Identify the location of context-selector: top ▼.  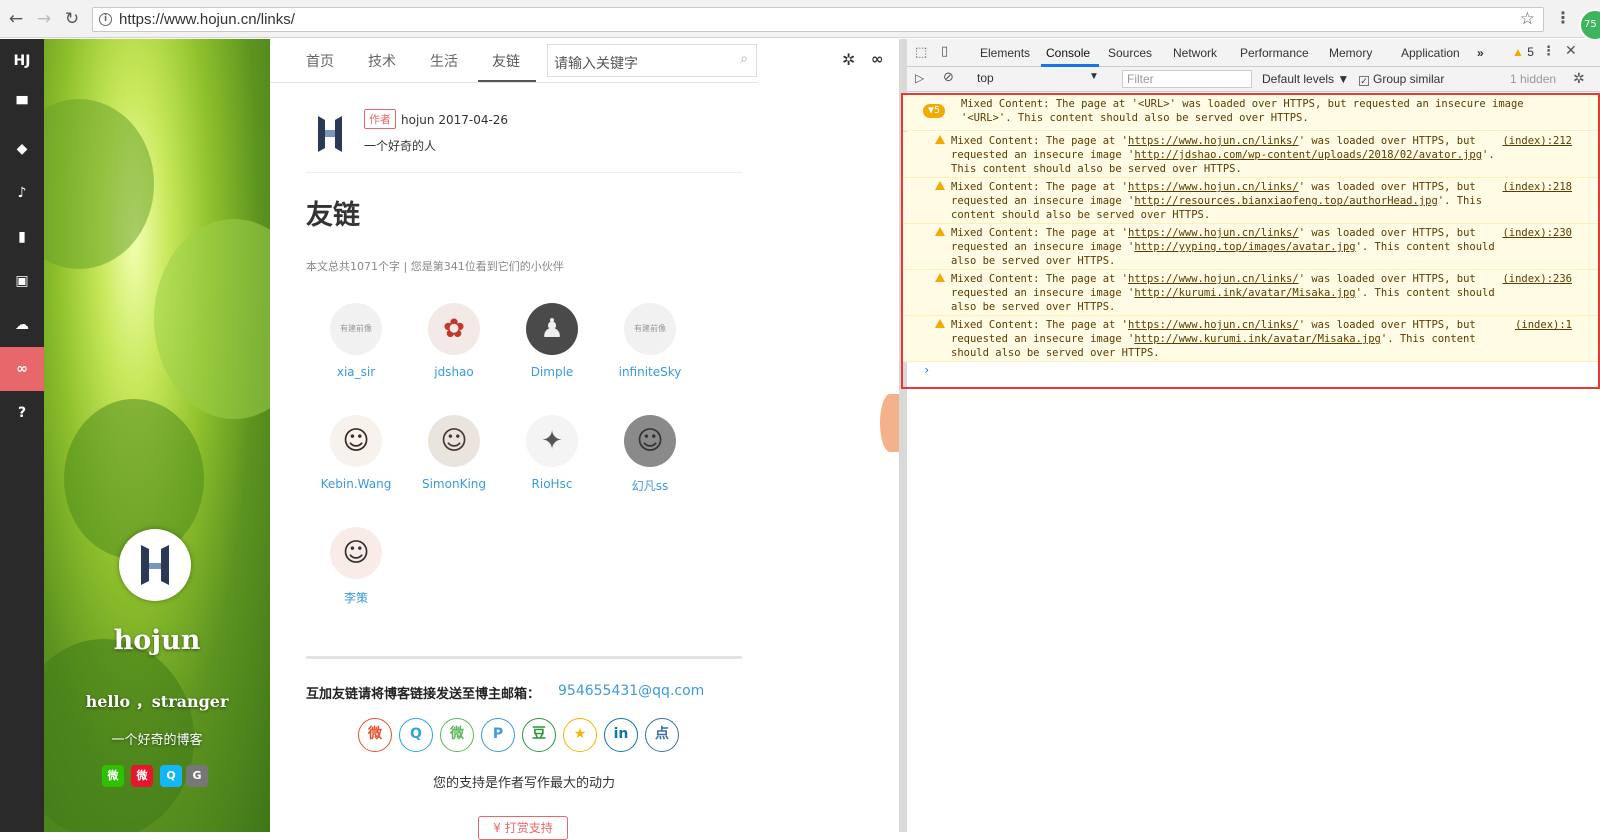
(1042, 78).